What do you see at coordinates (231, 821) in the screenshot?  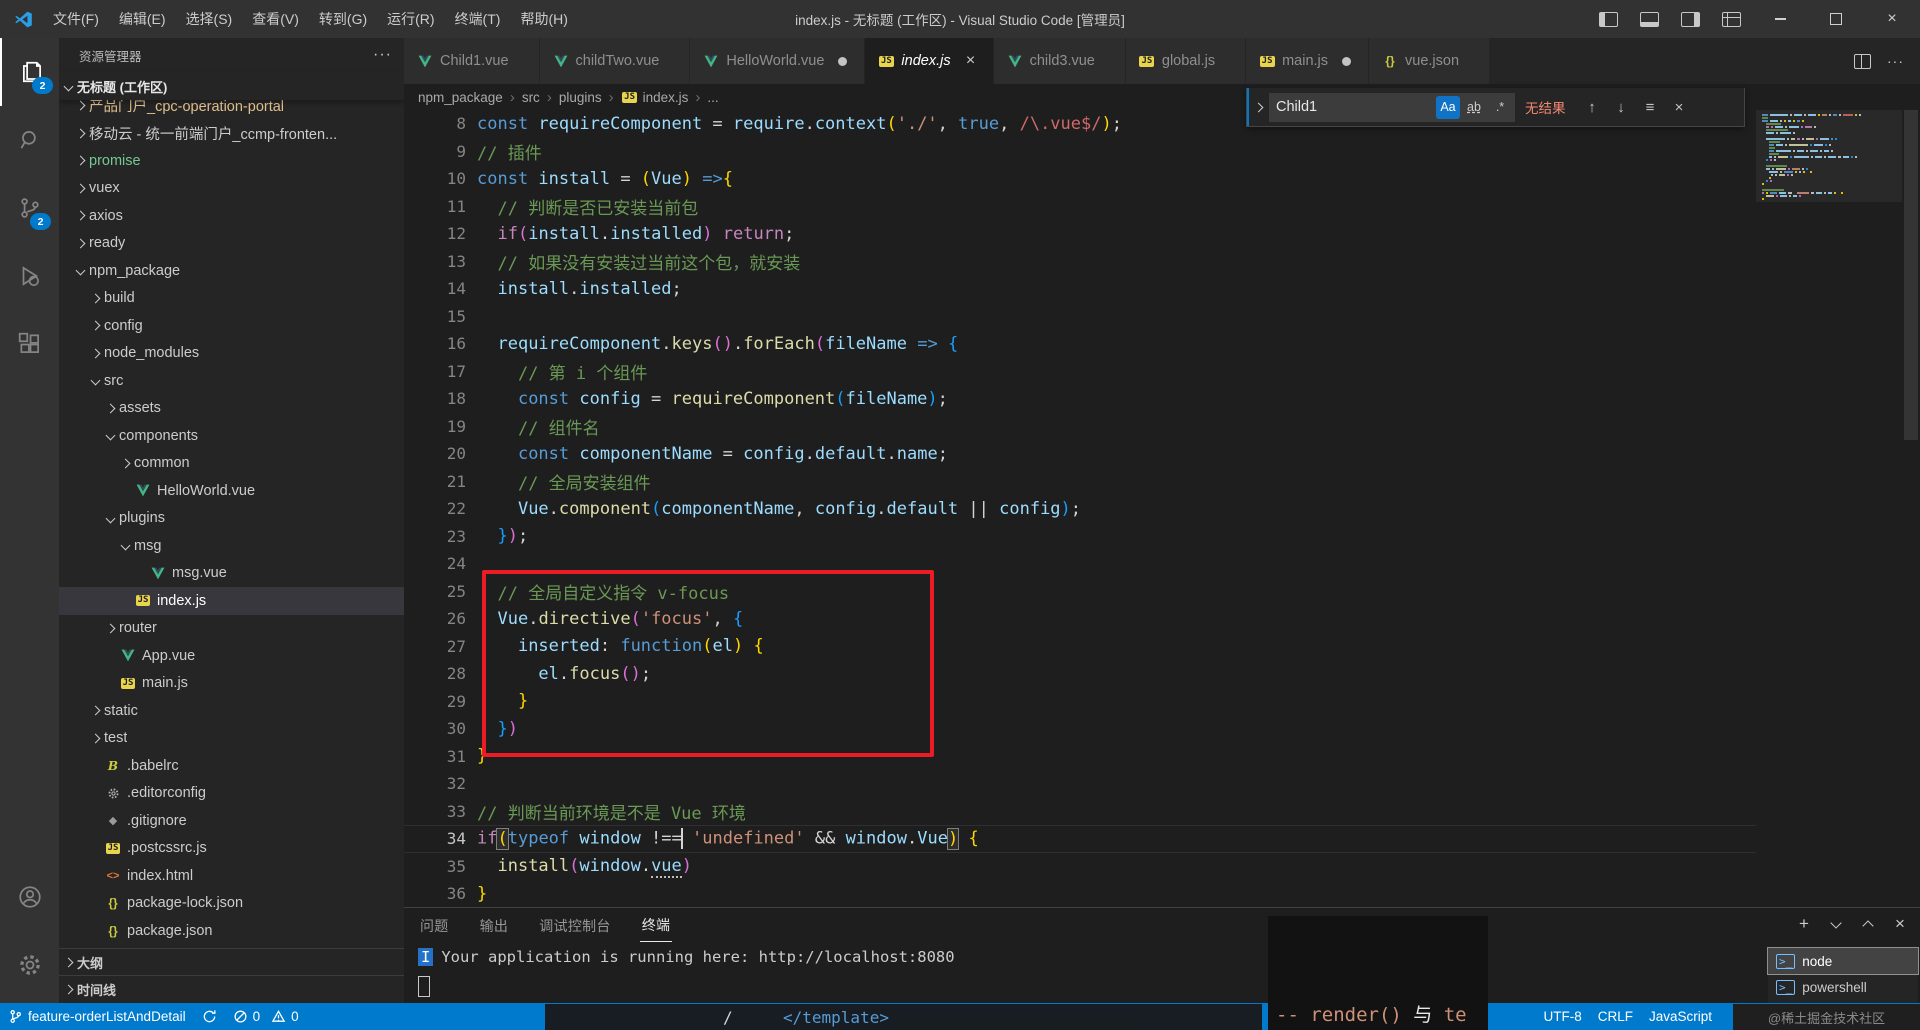 I see `tree-item-.gitignore: ◆ .gitignore` at bounding box center [231, 821].